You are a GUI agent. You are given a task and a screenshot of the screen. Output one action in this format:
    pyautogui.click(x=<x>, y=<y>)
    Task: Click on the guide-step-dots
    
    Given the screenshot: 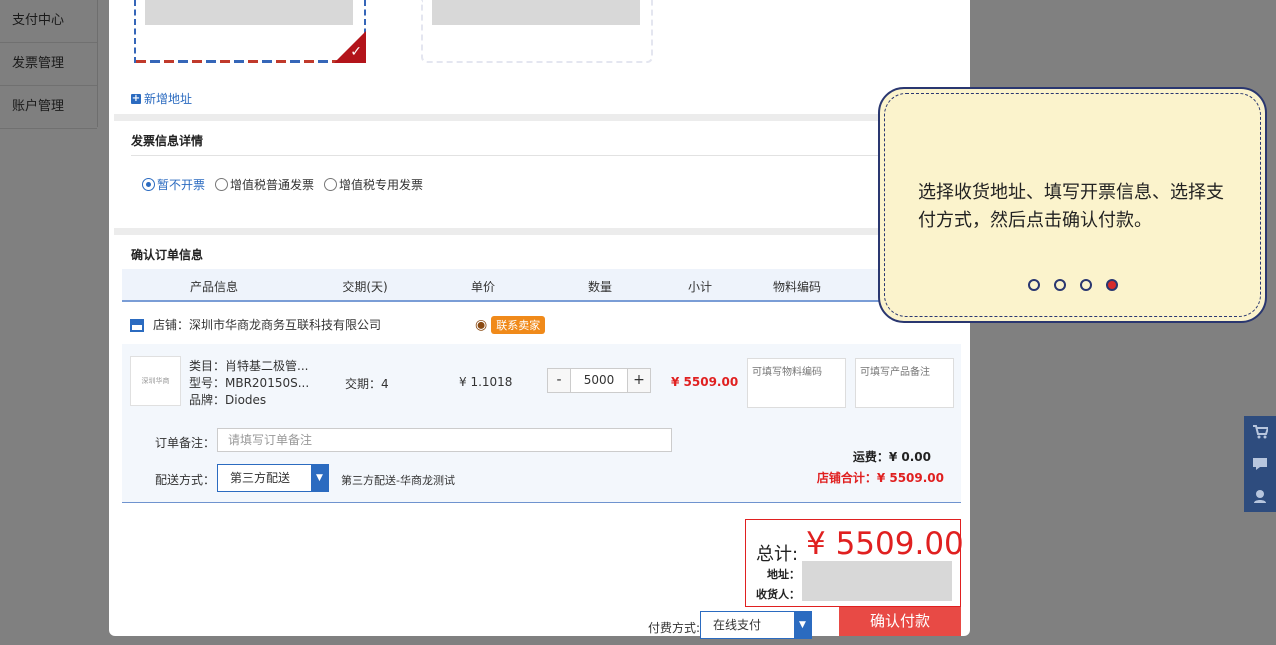 What is the action you would take?
    pyautogui.click(x=1073, y=285)
    